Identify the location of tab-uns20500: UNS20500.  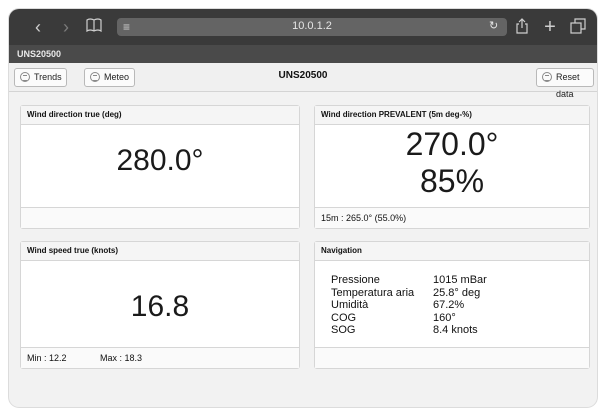
(39, 54).